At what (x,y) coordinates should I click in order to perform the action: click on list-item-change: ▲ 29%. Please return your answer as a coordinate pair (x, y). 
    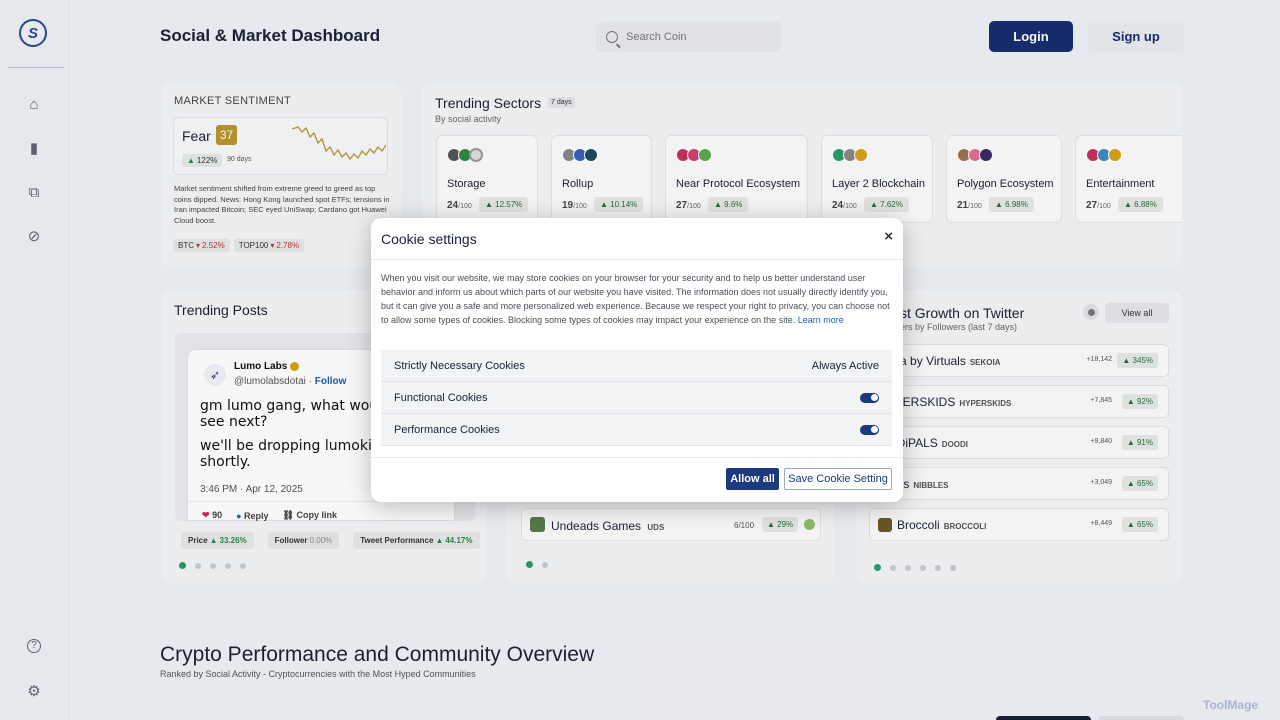
    Looking at the image, I should click on (780, 524).